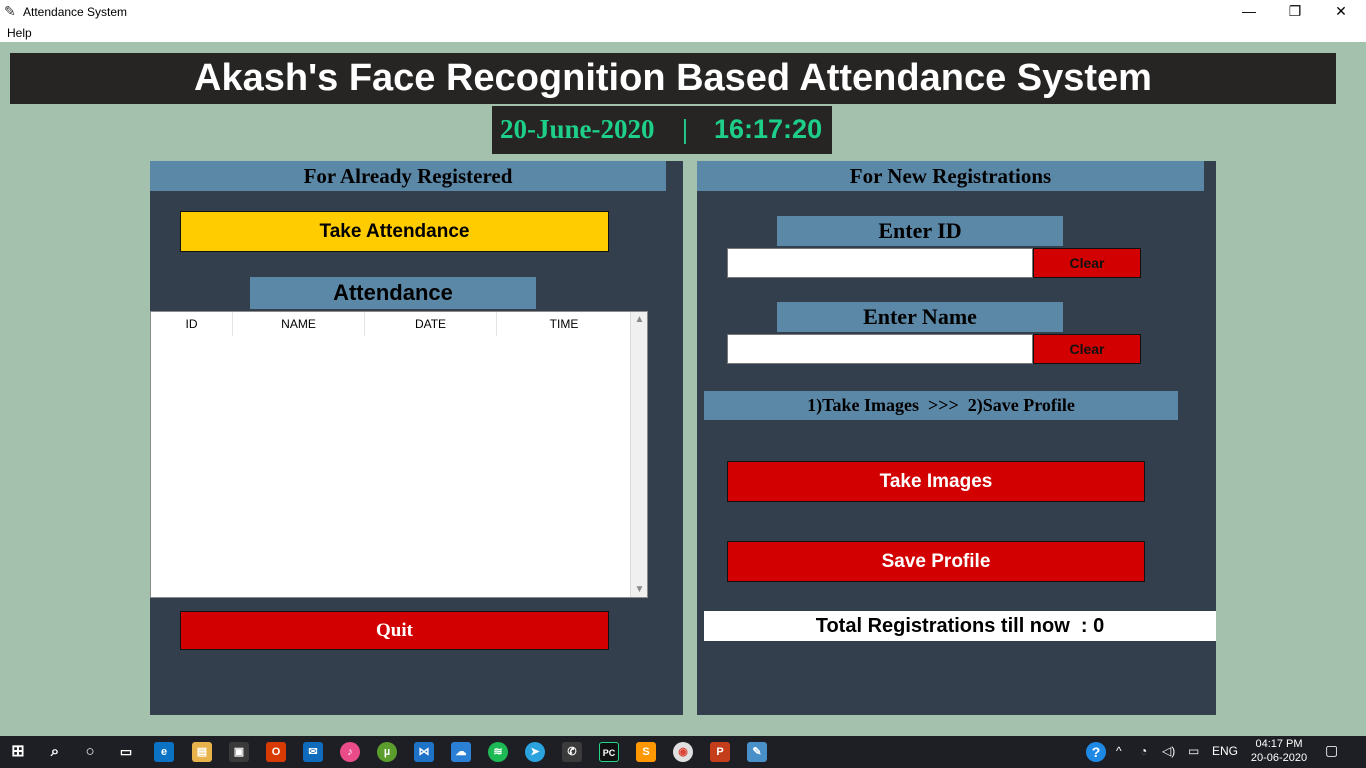  What do you see at coordinates (276, 752) in the screenshot?
I see `office-icon: O` at bounding box center [276, 752].